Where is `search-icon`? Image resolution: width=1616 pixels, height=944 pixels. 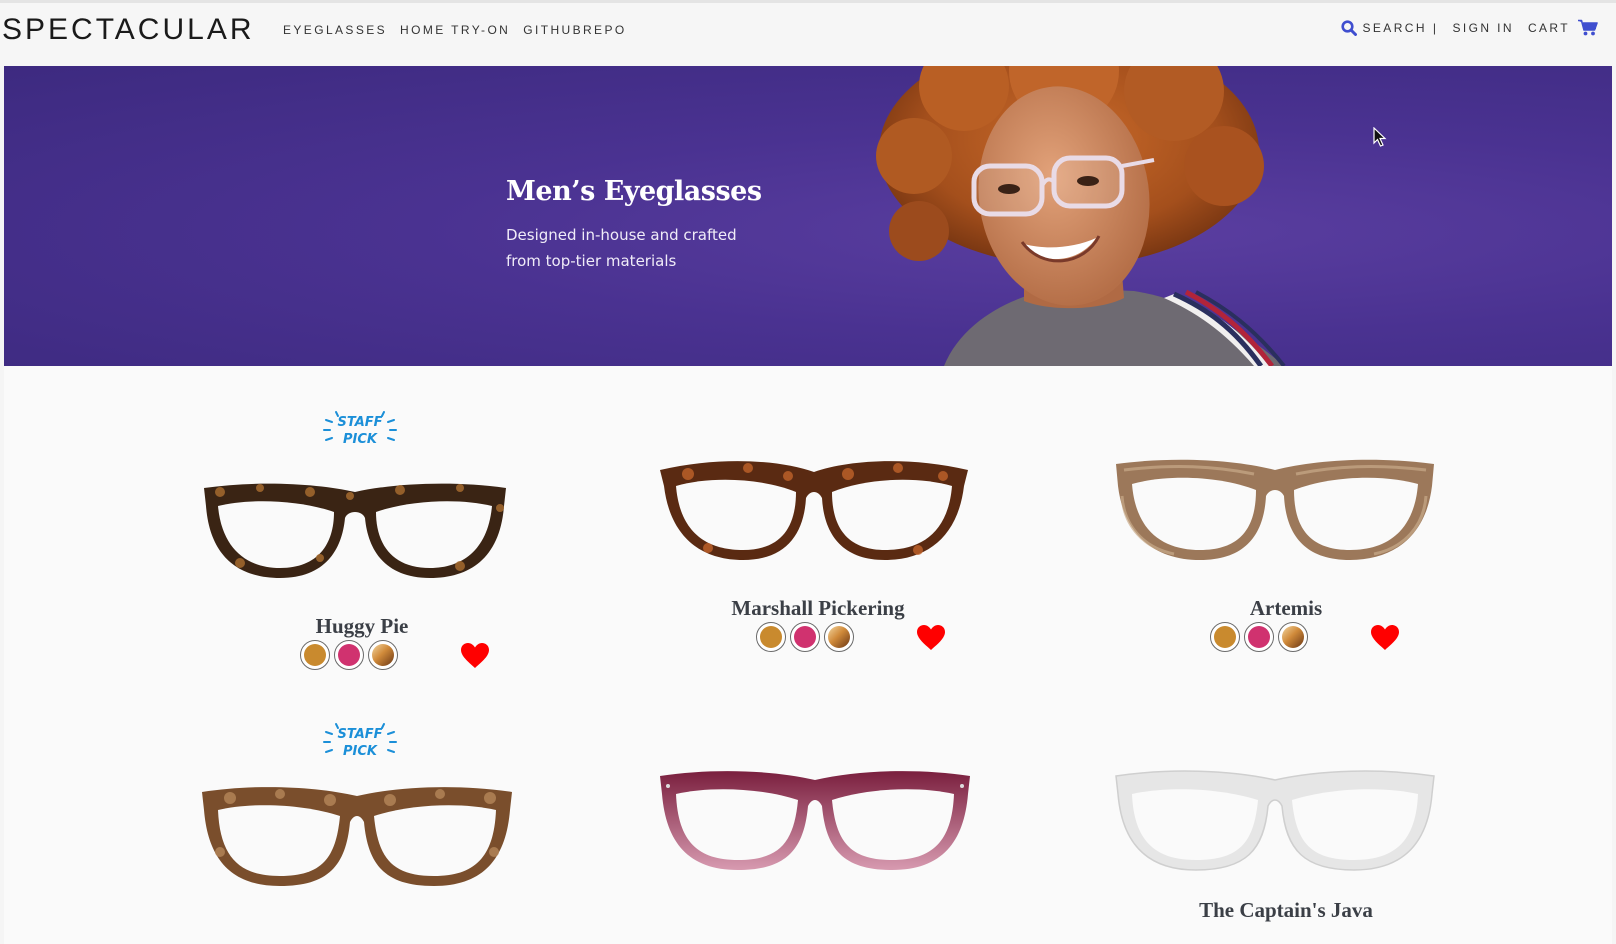 search-icon is located at coordinates (1348, 27).